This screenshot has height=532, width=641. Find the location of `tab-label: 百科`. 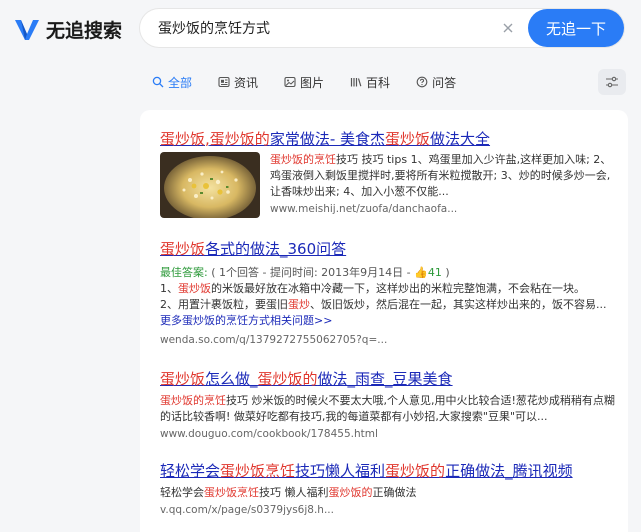

tab-label: 百科 is located at coordinates (378, 82).